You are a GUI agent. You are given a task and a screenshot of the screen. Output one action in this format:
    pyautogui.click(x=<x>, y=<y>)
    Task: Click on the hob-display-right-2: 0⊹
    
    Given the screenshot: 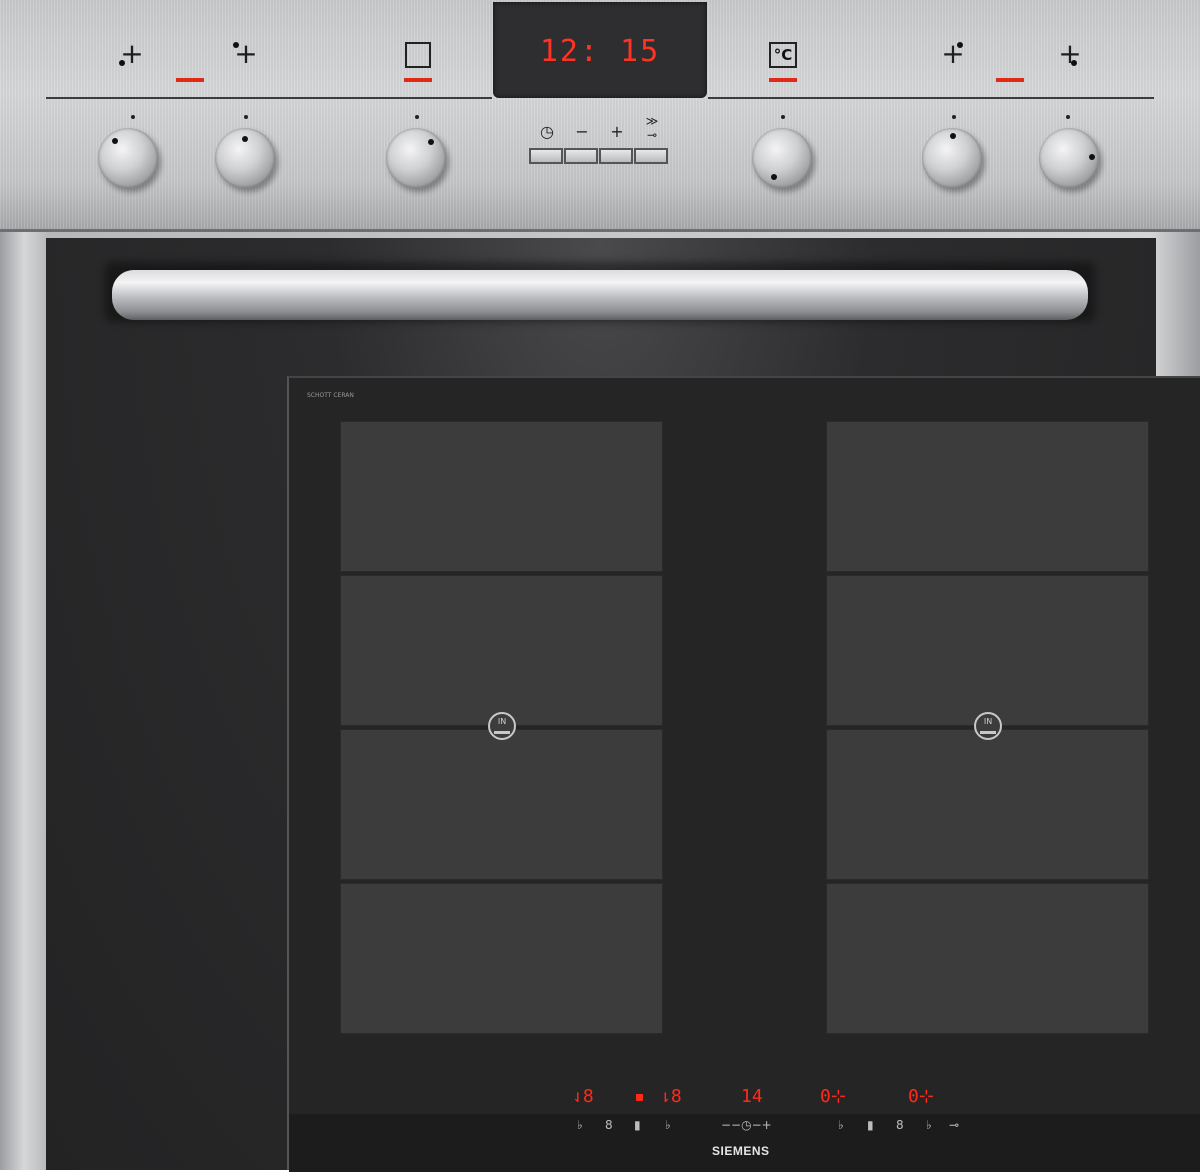 What is the action you would take?
    pyautogui.click(x=921, y=1096)
    